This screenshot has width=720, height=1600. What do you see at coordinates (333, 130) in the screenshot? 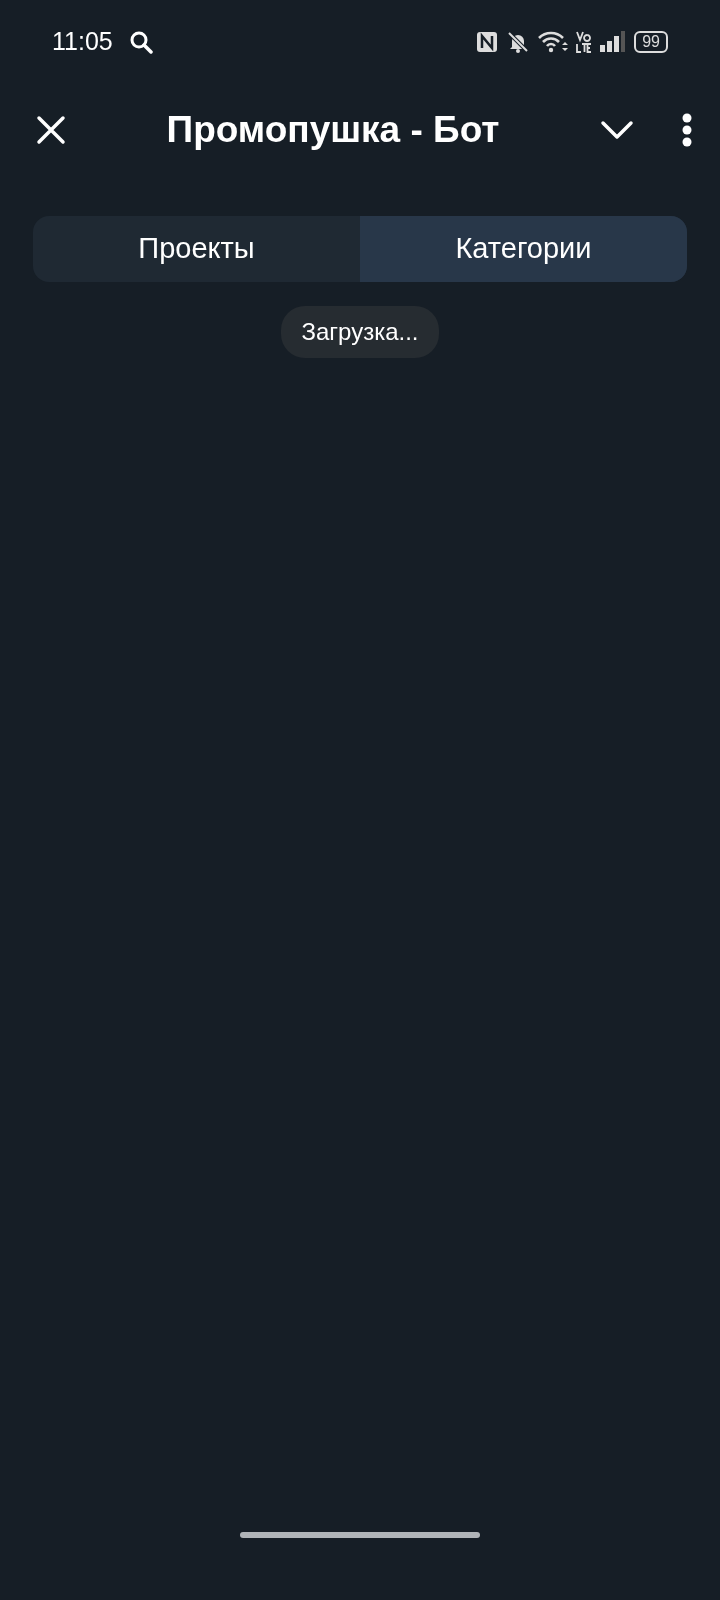
I see `chat-title: Промопушка - Бот` at bounding box center [333, 130].